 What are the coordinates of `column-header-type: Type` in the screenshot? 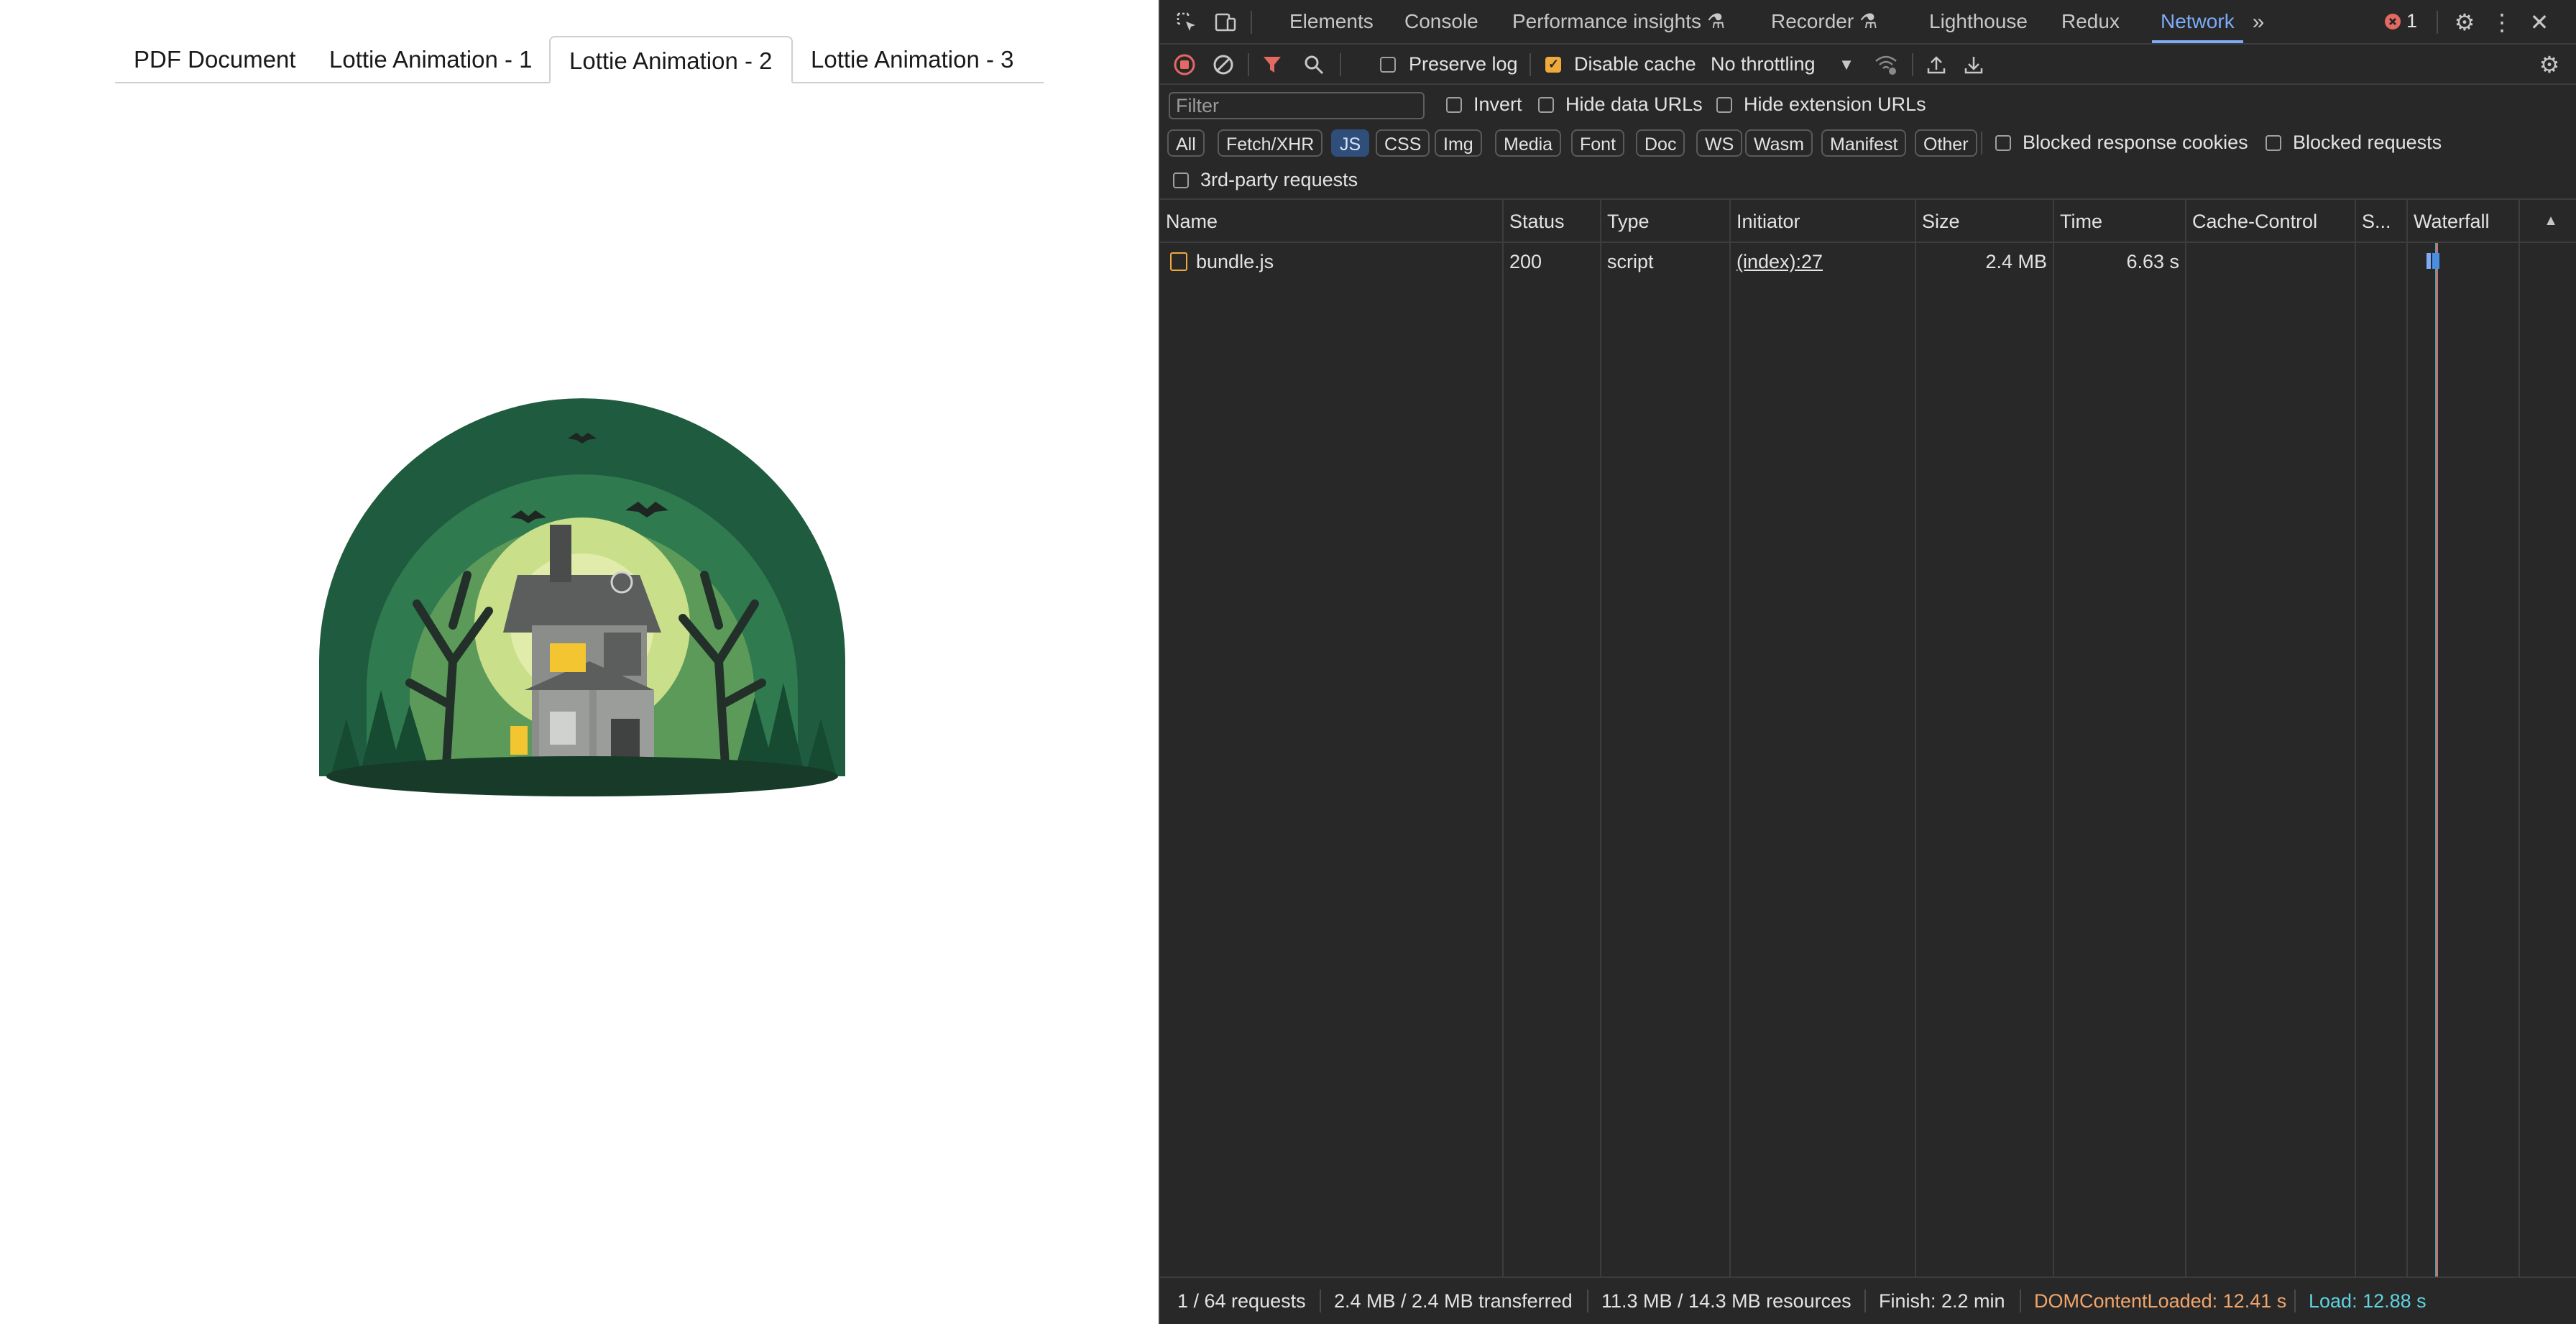 It's located at (1665, 221).